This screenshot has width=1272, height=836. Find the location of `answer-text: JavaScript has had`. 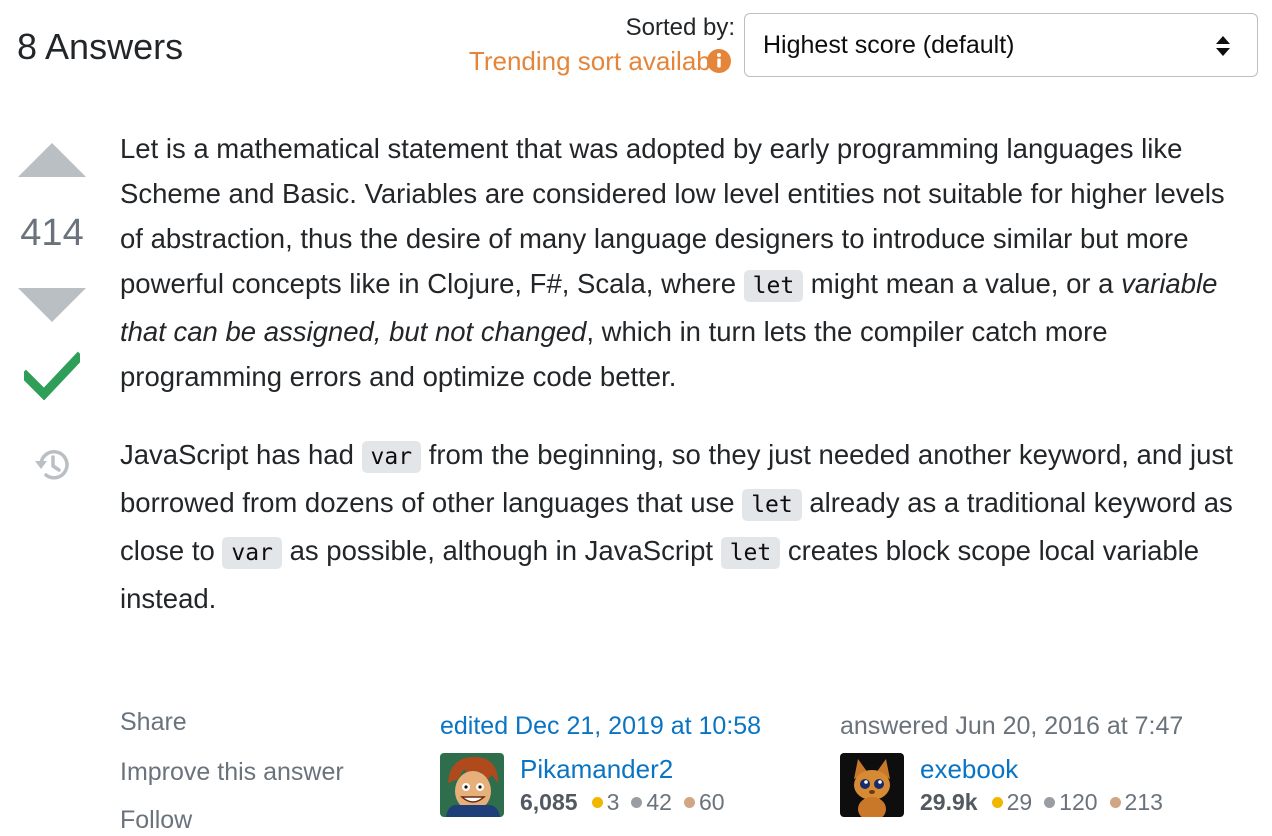

answer-text: JavaScript has had is located at coordinates (241, 454).